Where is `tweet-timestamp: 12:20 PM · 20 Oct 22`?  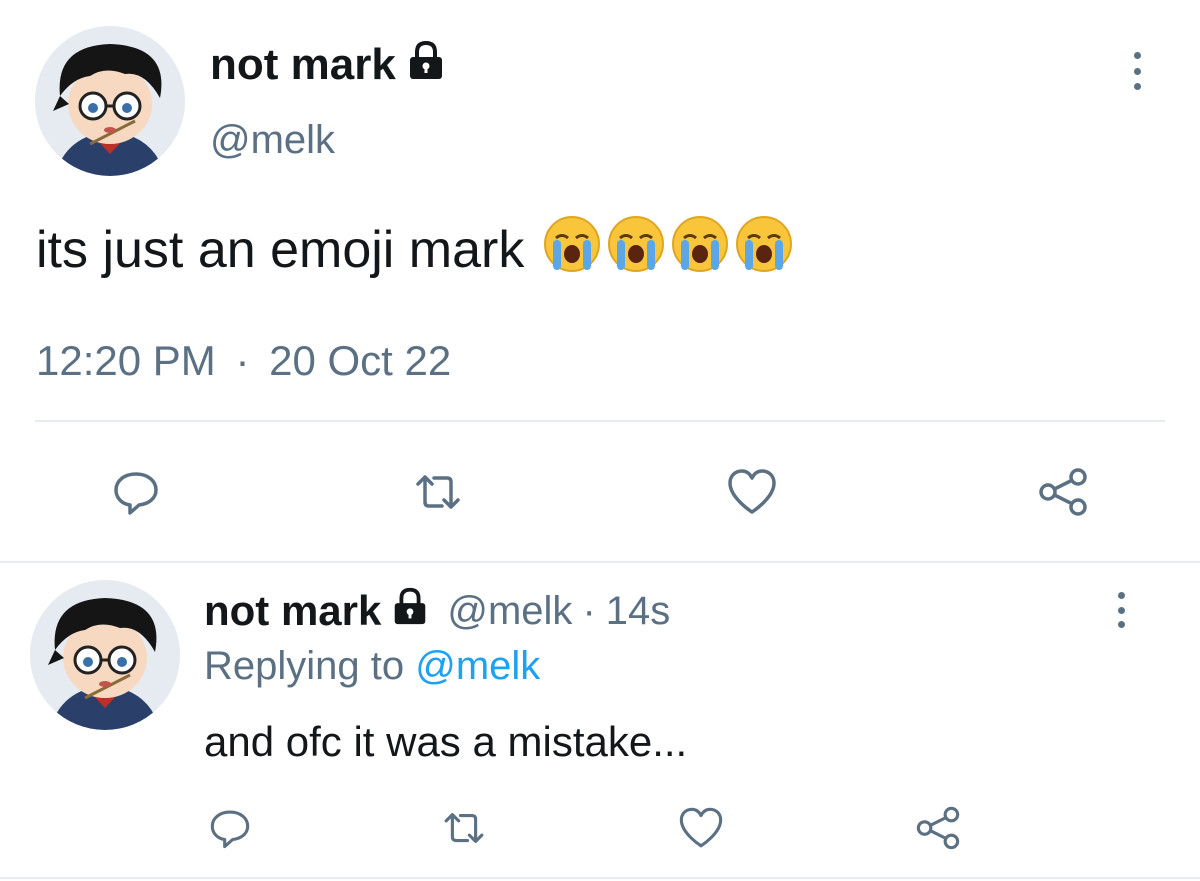 tweet-timestamp: 12:20 PM · 20 Oct 22 is located at coordinates (243, 361).